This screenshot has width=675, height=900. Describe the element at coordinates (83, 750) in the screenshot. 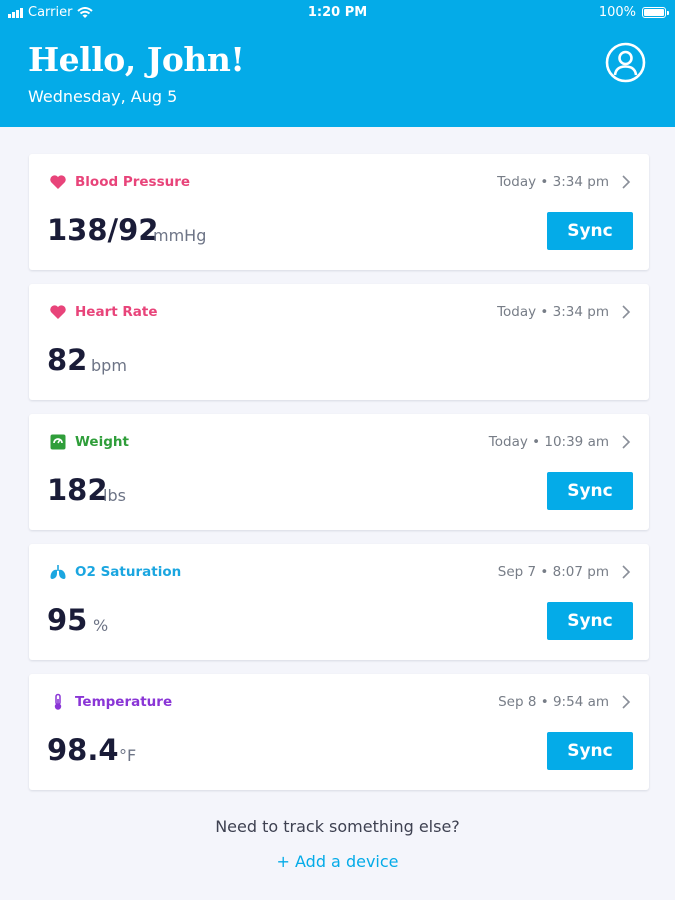

I see `reading-value: 98.4` at that location.